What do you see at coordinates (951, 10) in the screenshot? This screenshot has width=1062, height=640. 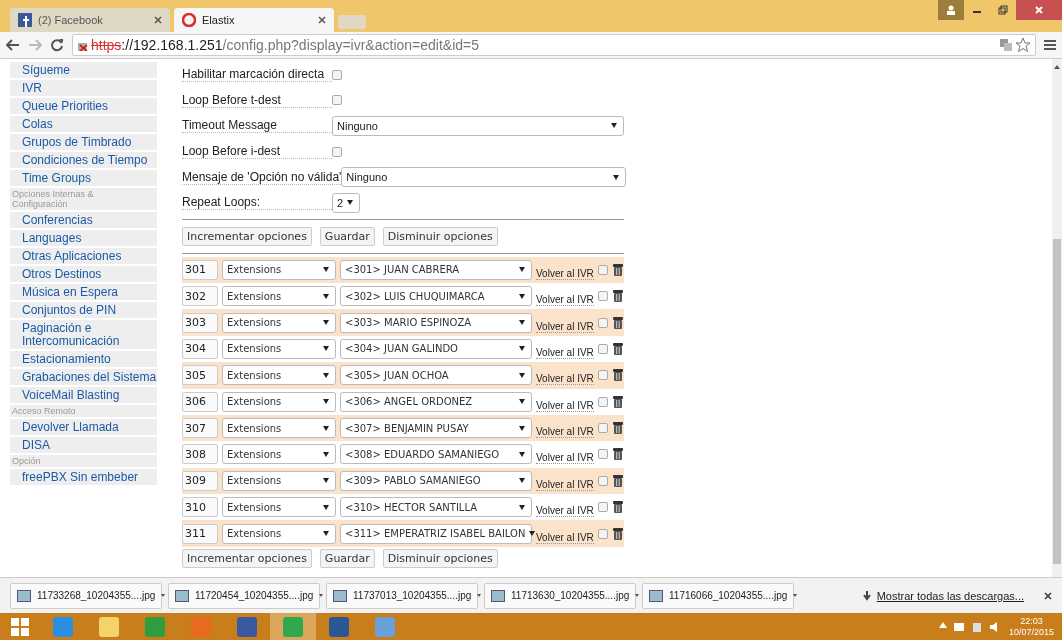 I see `user-icon` at bounding box center [951, 10].